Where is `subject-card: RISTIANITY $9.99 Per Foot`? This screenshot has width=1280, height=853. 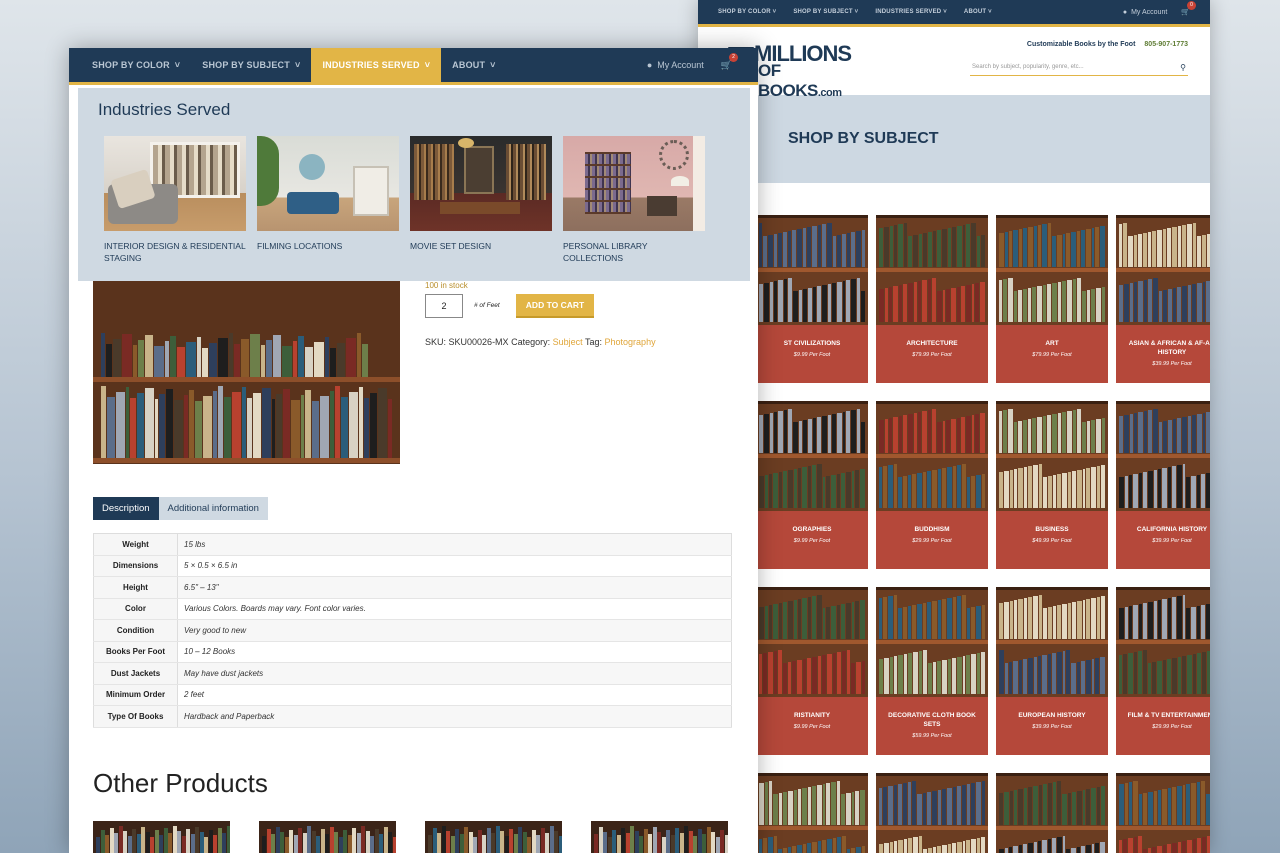
subject-card: RISTIANITY $9.99 Per Foot is located at coordinates (812, 671).